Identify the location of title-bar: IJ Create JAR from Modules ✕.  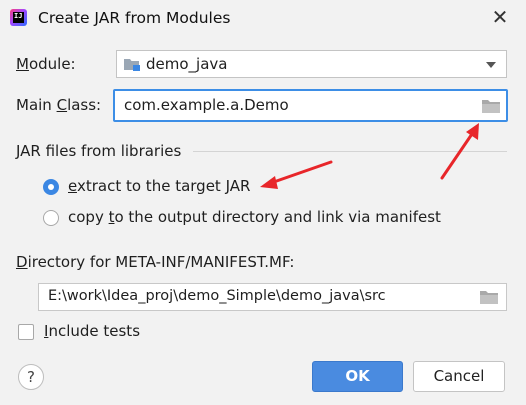
(263, 18).